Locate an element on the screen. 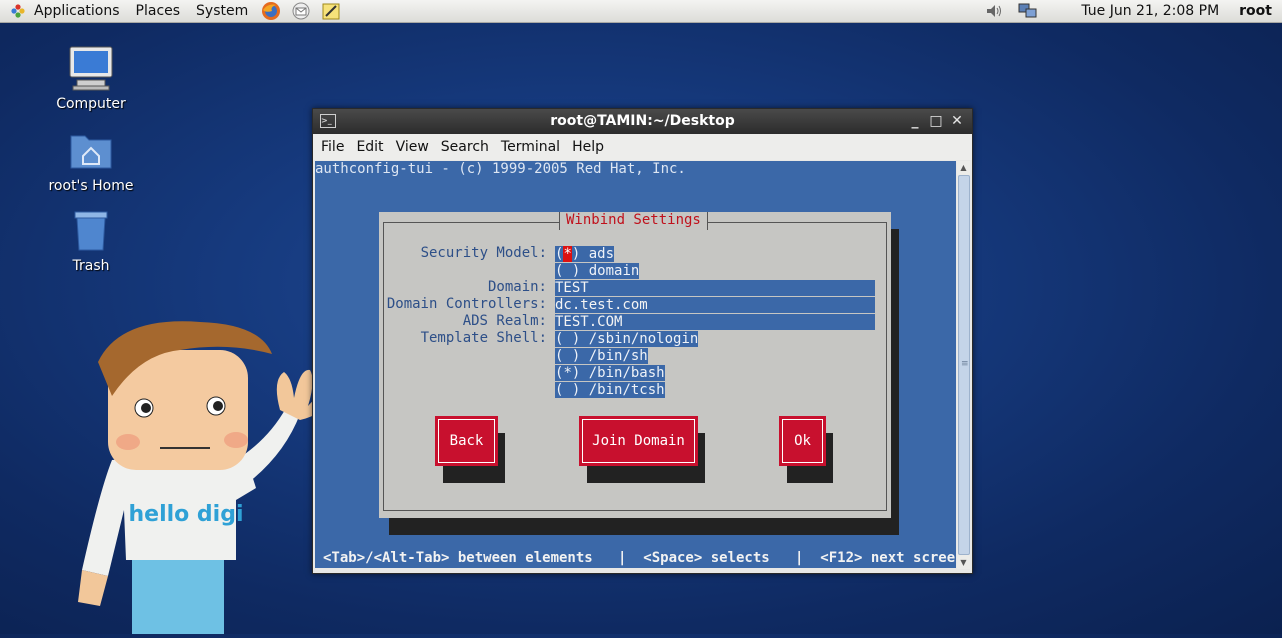 This screenshot has width=1282, height=638. scrollbar-thumb: ≡ is located at coordinates (964, 365).